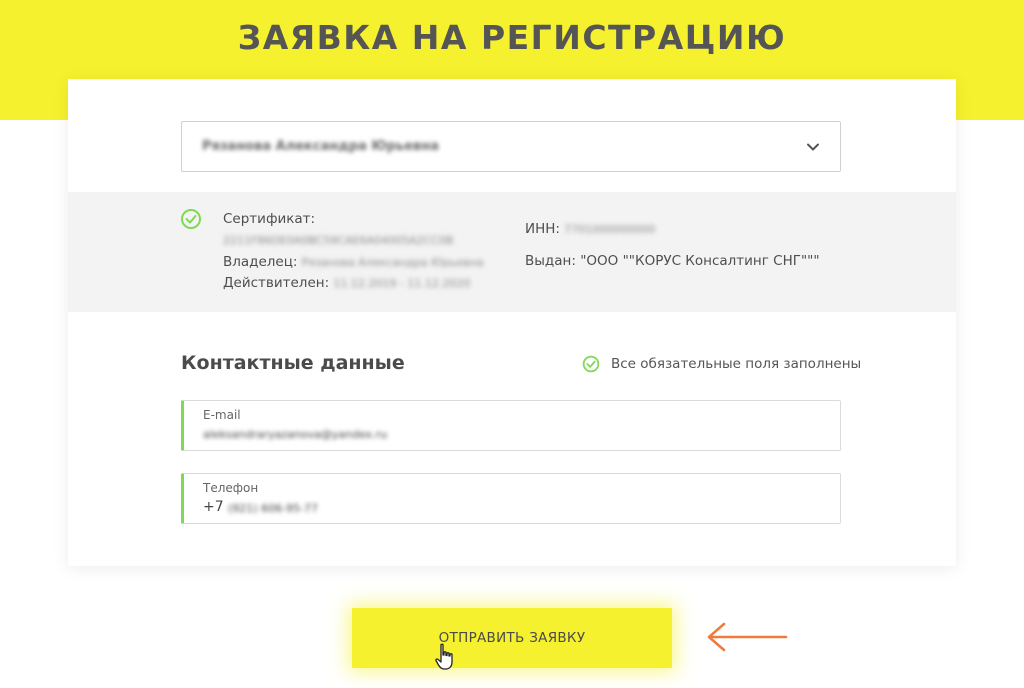  Describe the element at coordinates (736, 364) in the screenshot. I see `required-fields-status-text: Все обязательные поля заполнены` at that location.